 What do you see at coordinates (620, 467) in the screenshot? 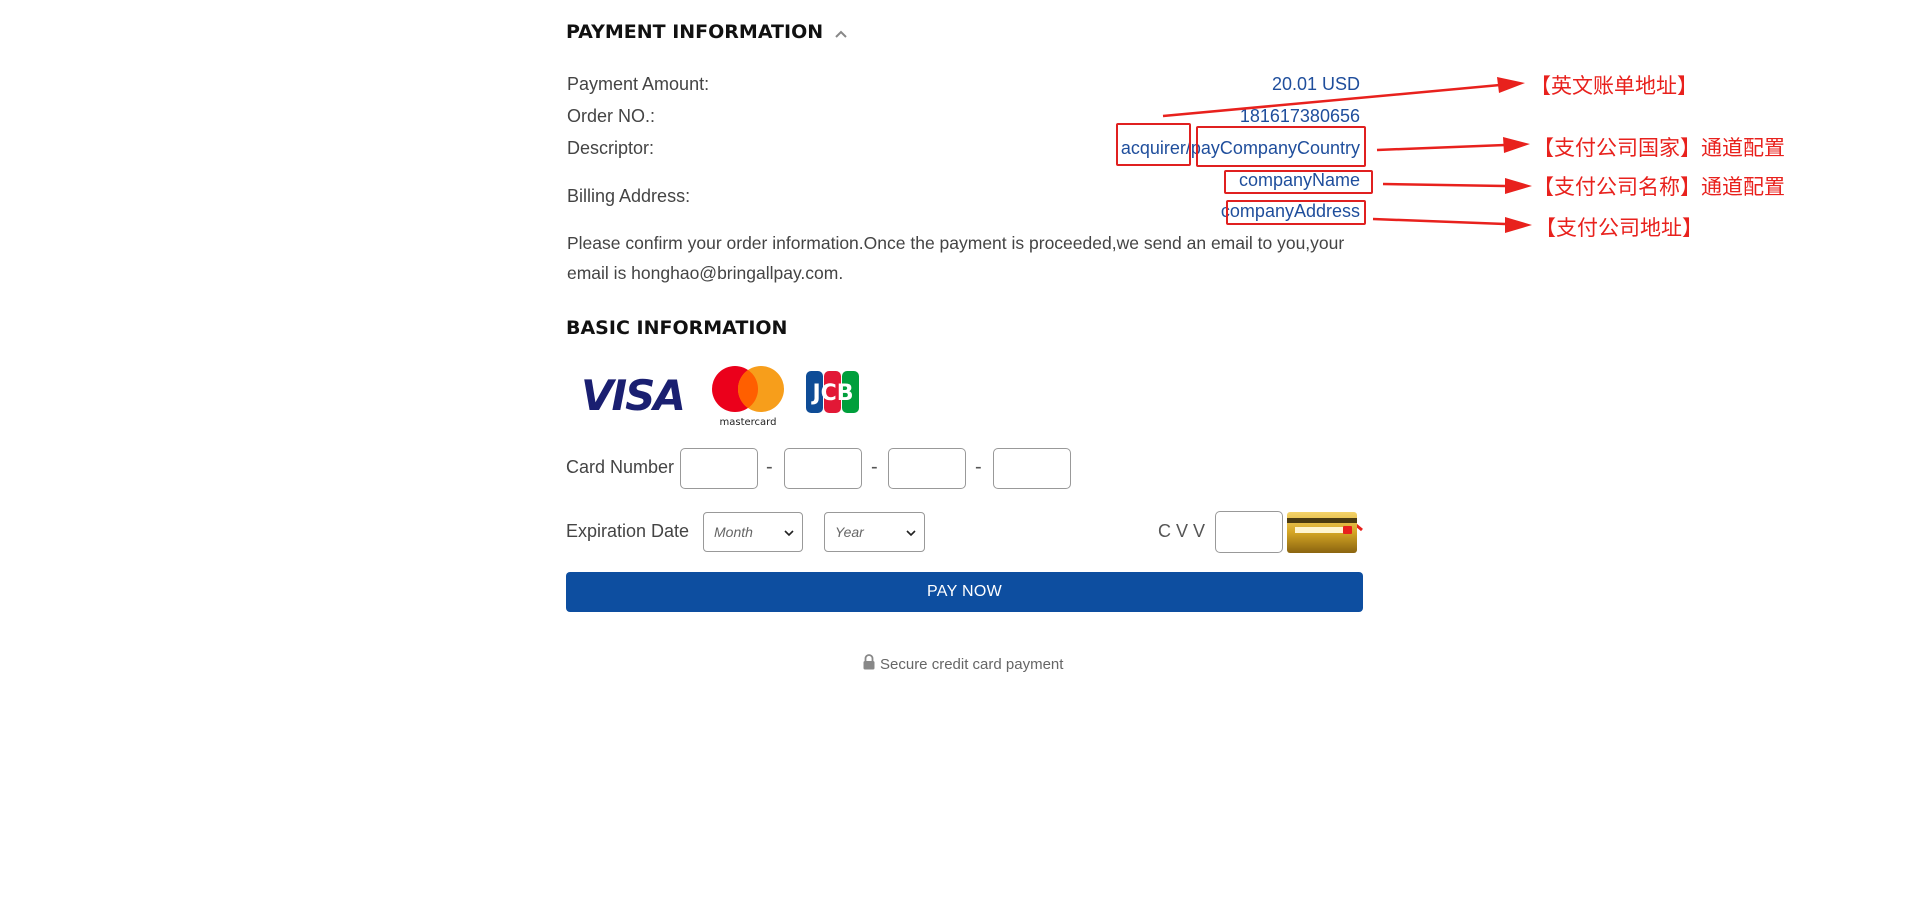
I see `card-number-label: Card Number` at bounding box center [620, 467].